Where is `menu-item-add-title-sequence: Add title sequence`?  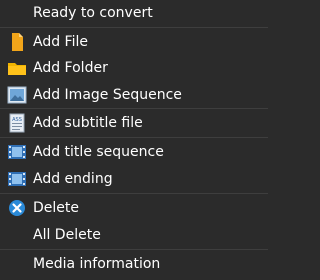 menu-item-add-title-sequence: Add title sequence is located at coordinates (134, 152).